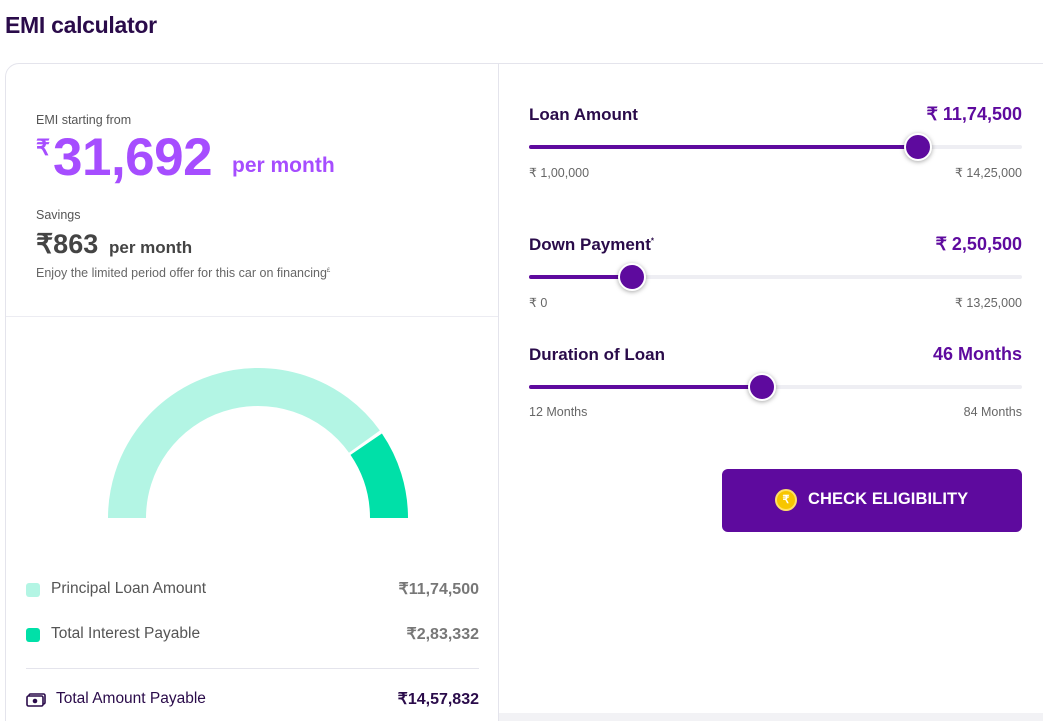 The width and height of the screenshot is (1043, 721). Describe the element at coordinates (775, 277) in the screenshot. I see `down-payment-track` at that location.